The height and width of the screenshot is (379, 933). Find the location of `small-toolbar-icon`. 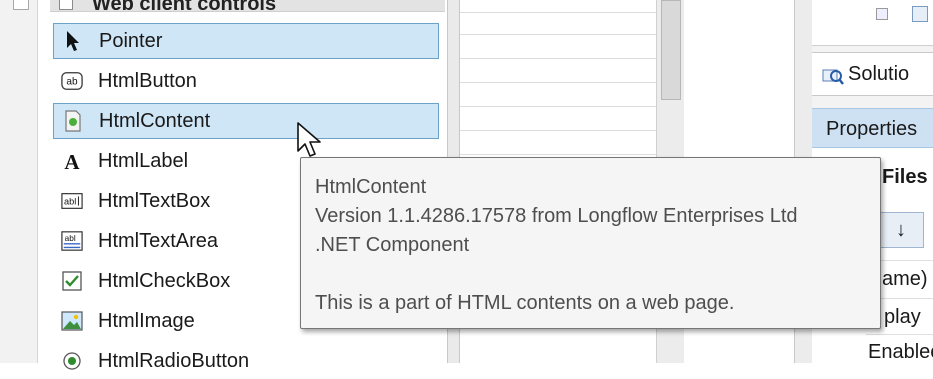

small-toolbar-icon is located at coordinates (882, 14).